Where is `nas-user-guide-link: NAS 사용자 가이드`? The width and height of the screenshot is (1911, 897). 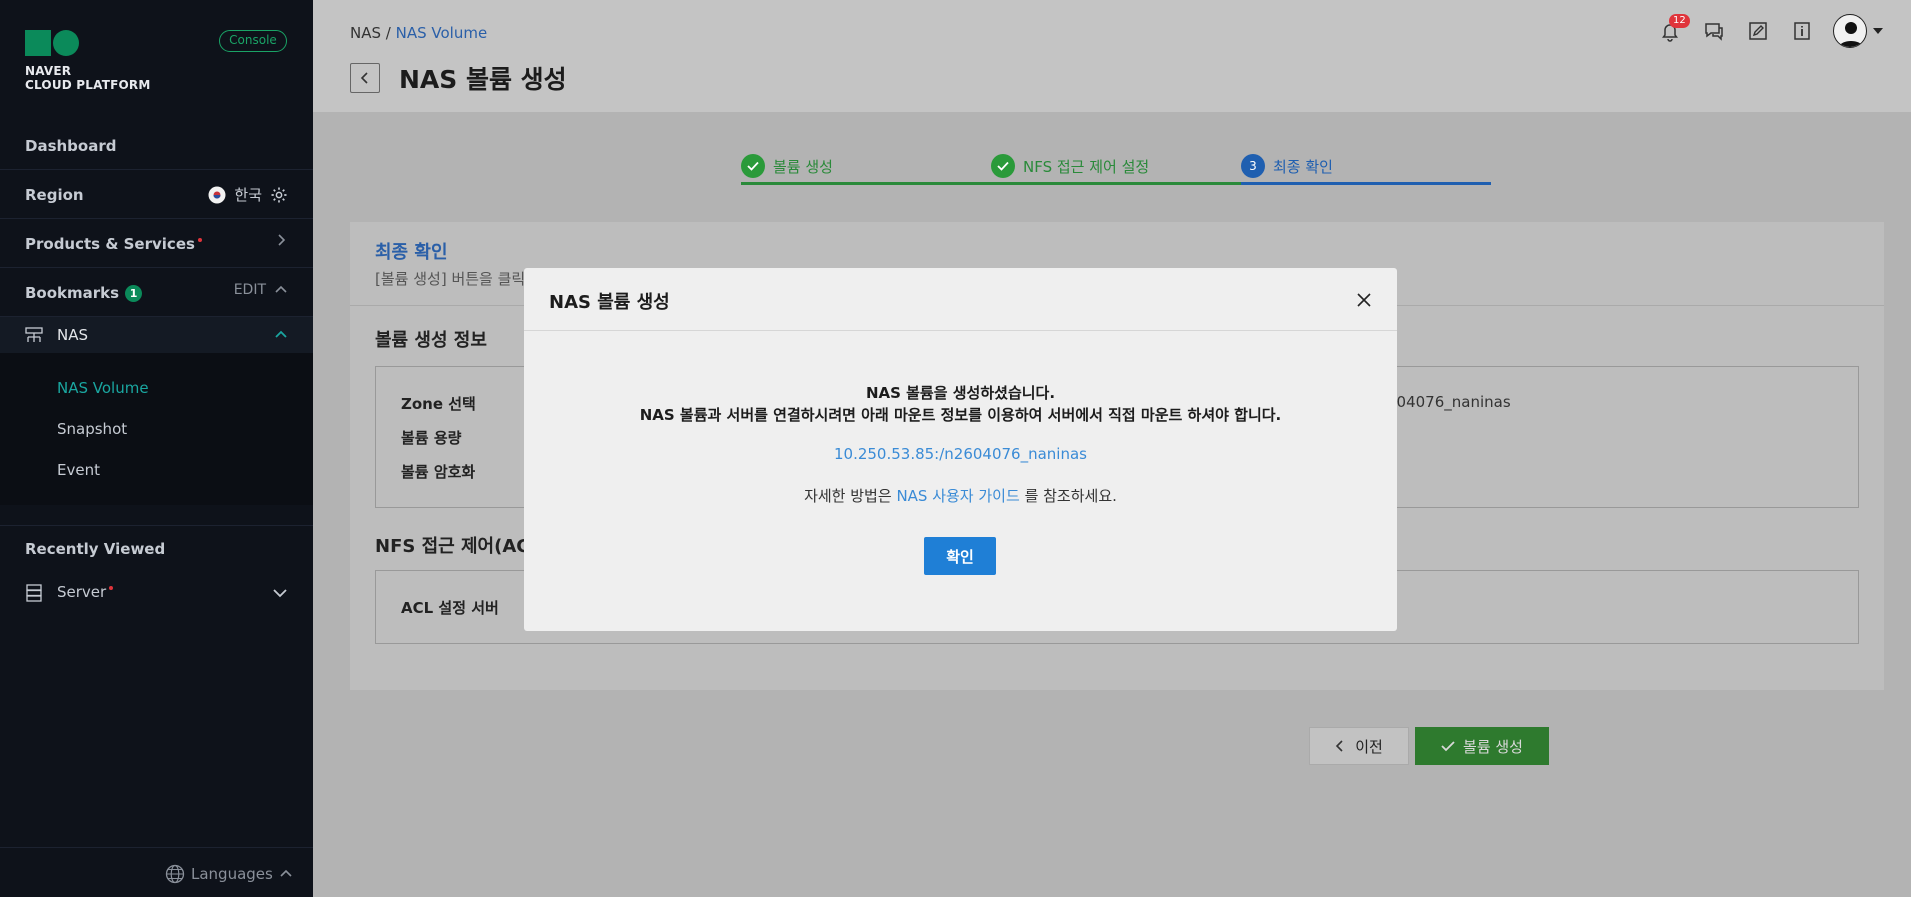 nas-user-guide-link: NAS 사용자 가이드 is located at coordinates (957, 496).